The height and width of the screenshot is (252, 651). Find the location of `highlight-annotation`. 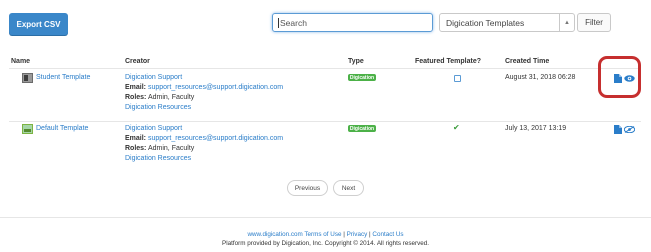

highlight-annotation is located at coordinates (619, 77).